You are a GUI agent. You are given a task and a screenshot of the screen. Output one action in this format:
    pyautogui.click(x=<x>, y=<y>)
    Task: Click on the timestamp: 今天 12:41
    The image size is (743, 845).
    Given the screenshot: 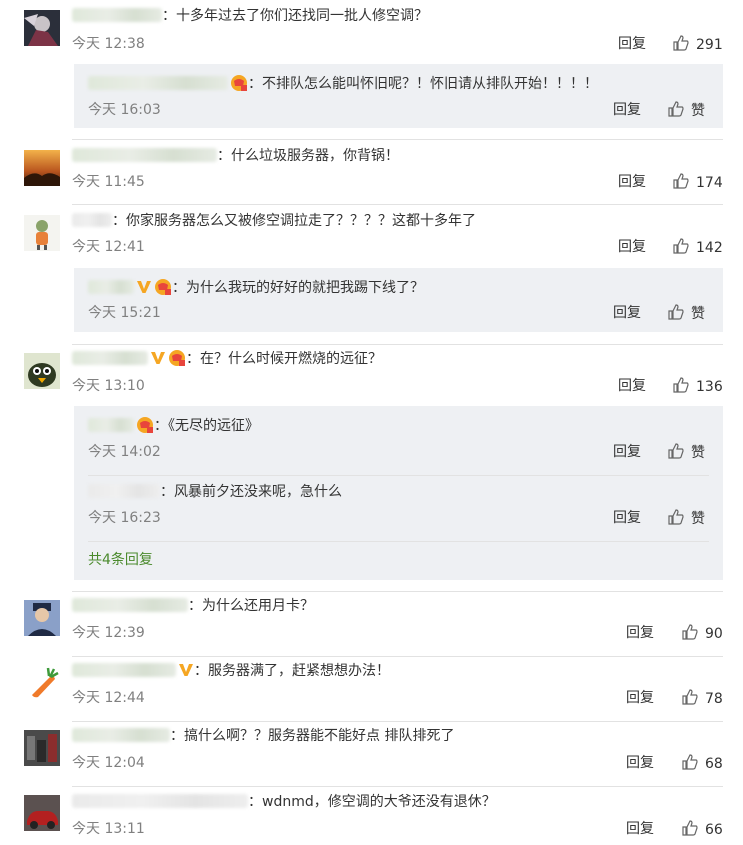 What is the action you would take?
    pyautogui.click(x=108, y=247)
    